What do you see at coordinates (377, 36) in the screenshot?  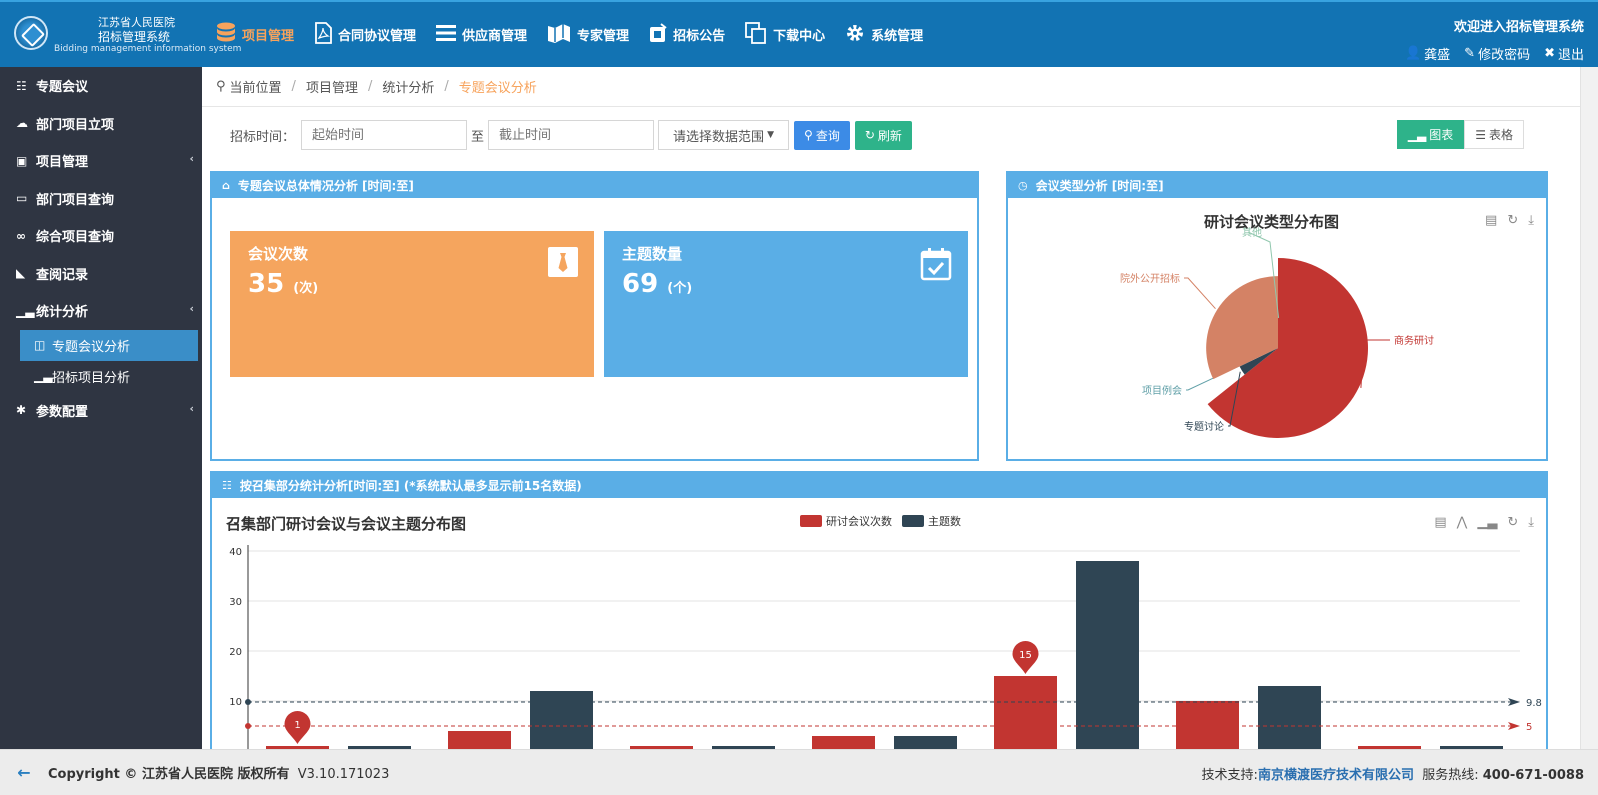 I see `nav-label: 合同协议管理` at bounding box center [377, 36].